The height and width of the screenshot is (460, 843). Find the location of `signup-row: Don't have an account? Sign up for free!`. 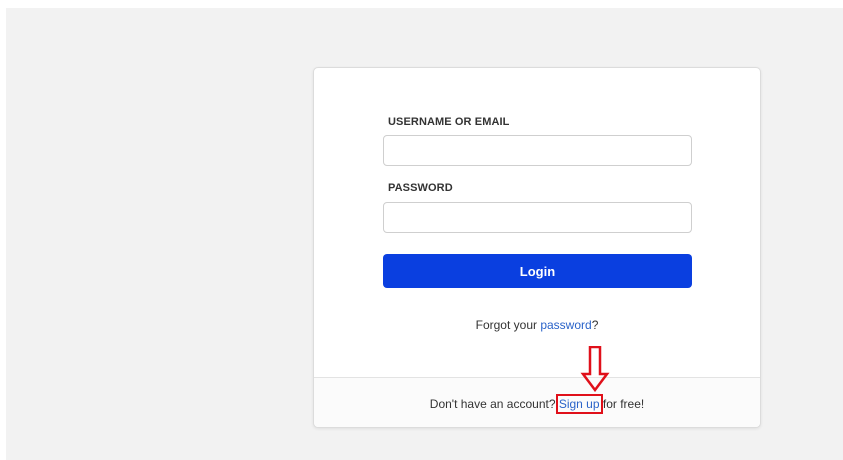

signup-row: Don't have an account? Sign up for free! is located at coordinates (537, 404).